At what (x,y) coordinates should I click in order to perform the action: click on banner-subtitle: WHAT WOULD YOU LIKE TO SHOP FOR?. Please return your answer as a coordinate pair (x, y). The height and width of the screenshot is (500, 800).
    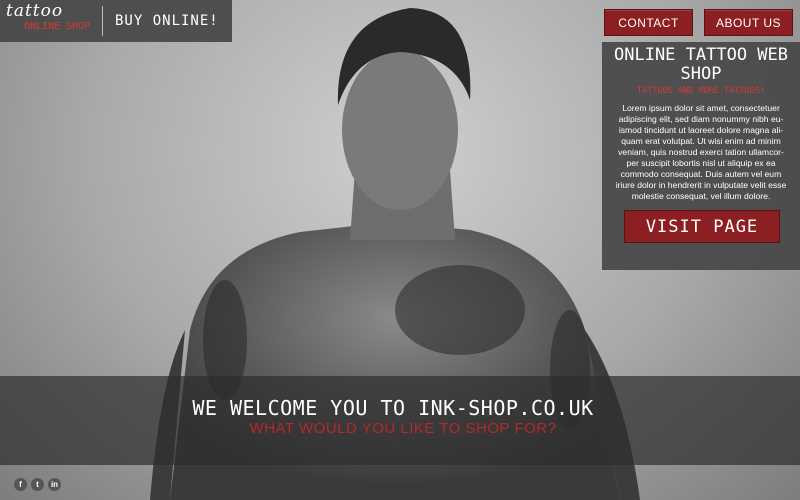
    Looking at the image, I should click on (403, 428).